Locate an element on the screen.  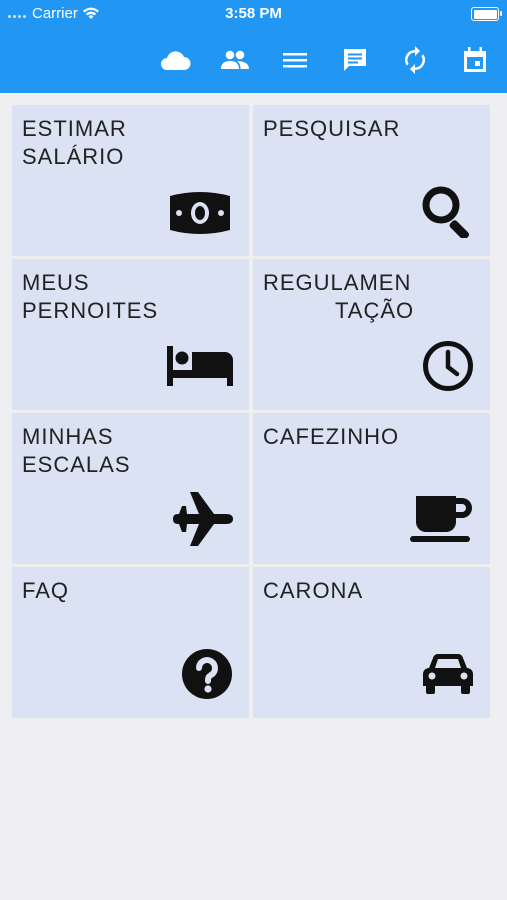
chat-button is located at coordinates (355, 60).